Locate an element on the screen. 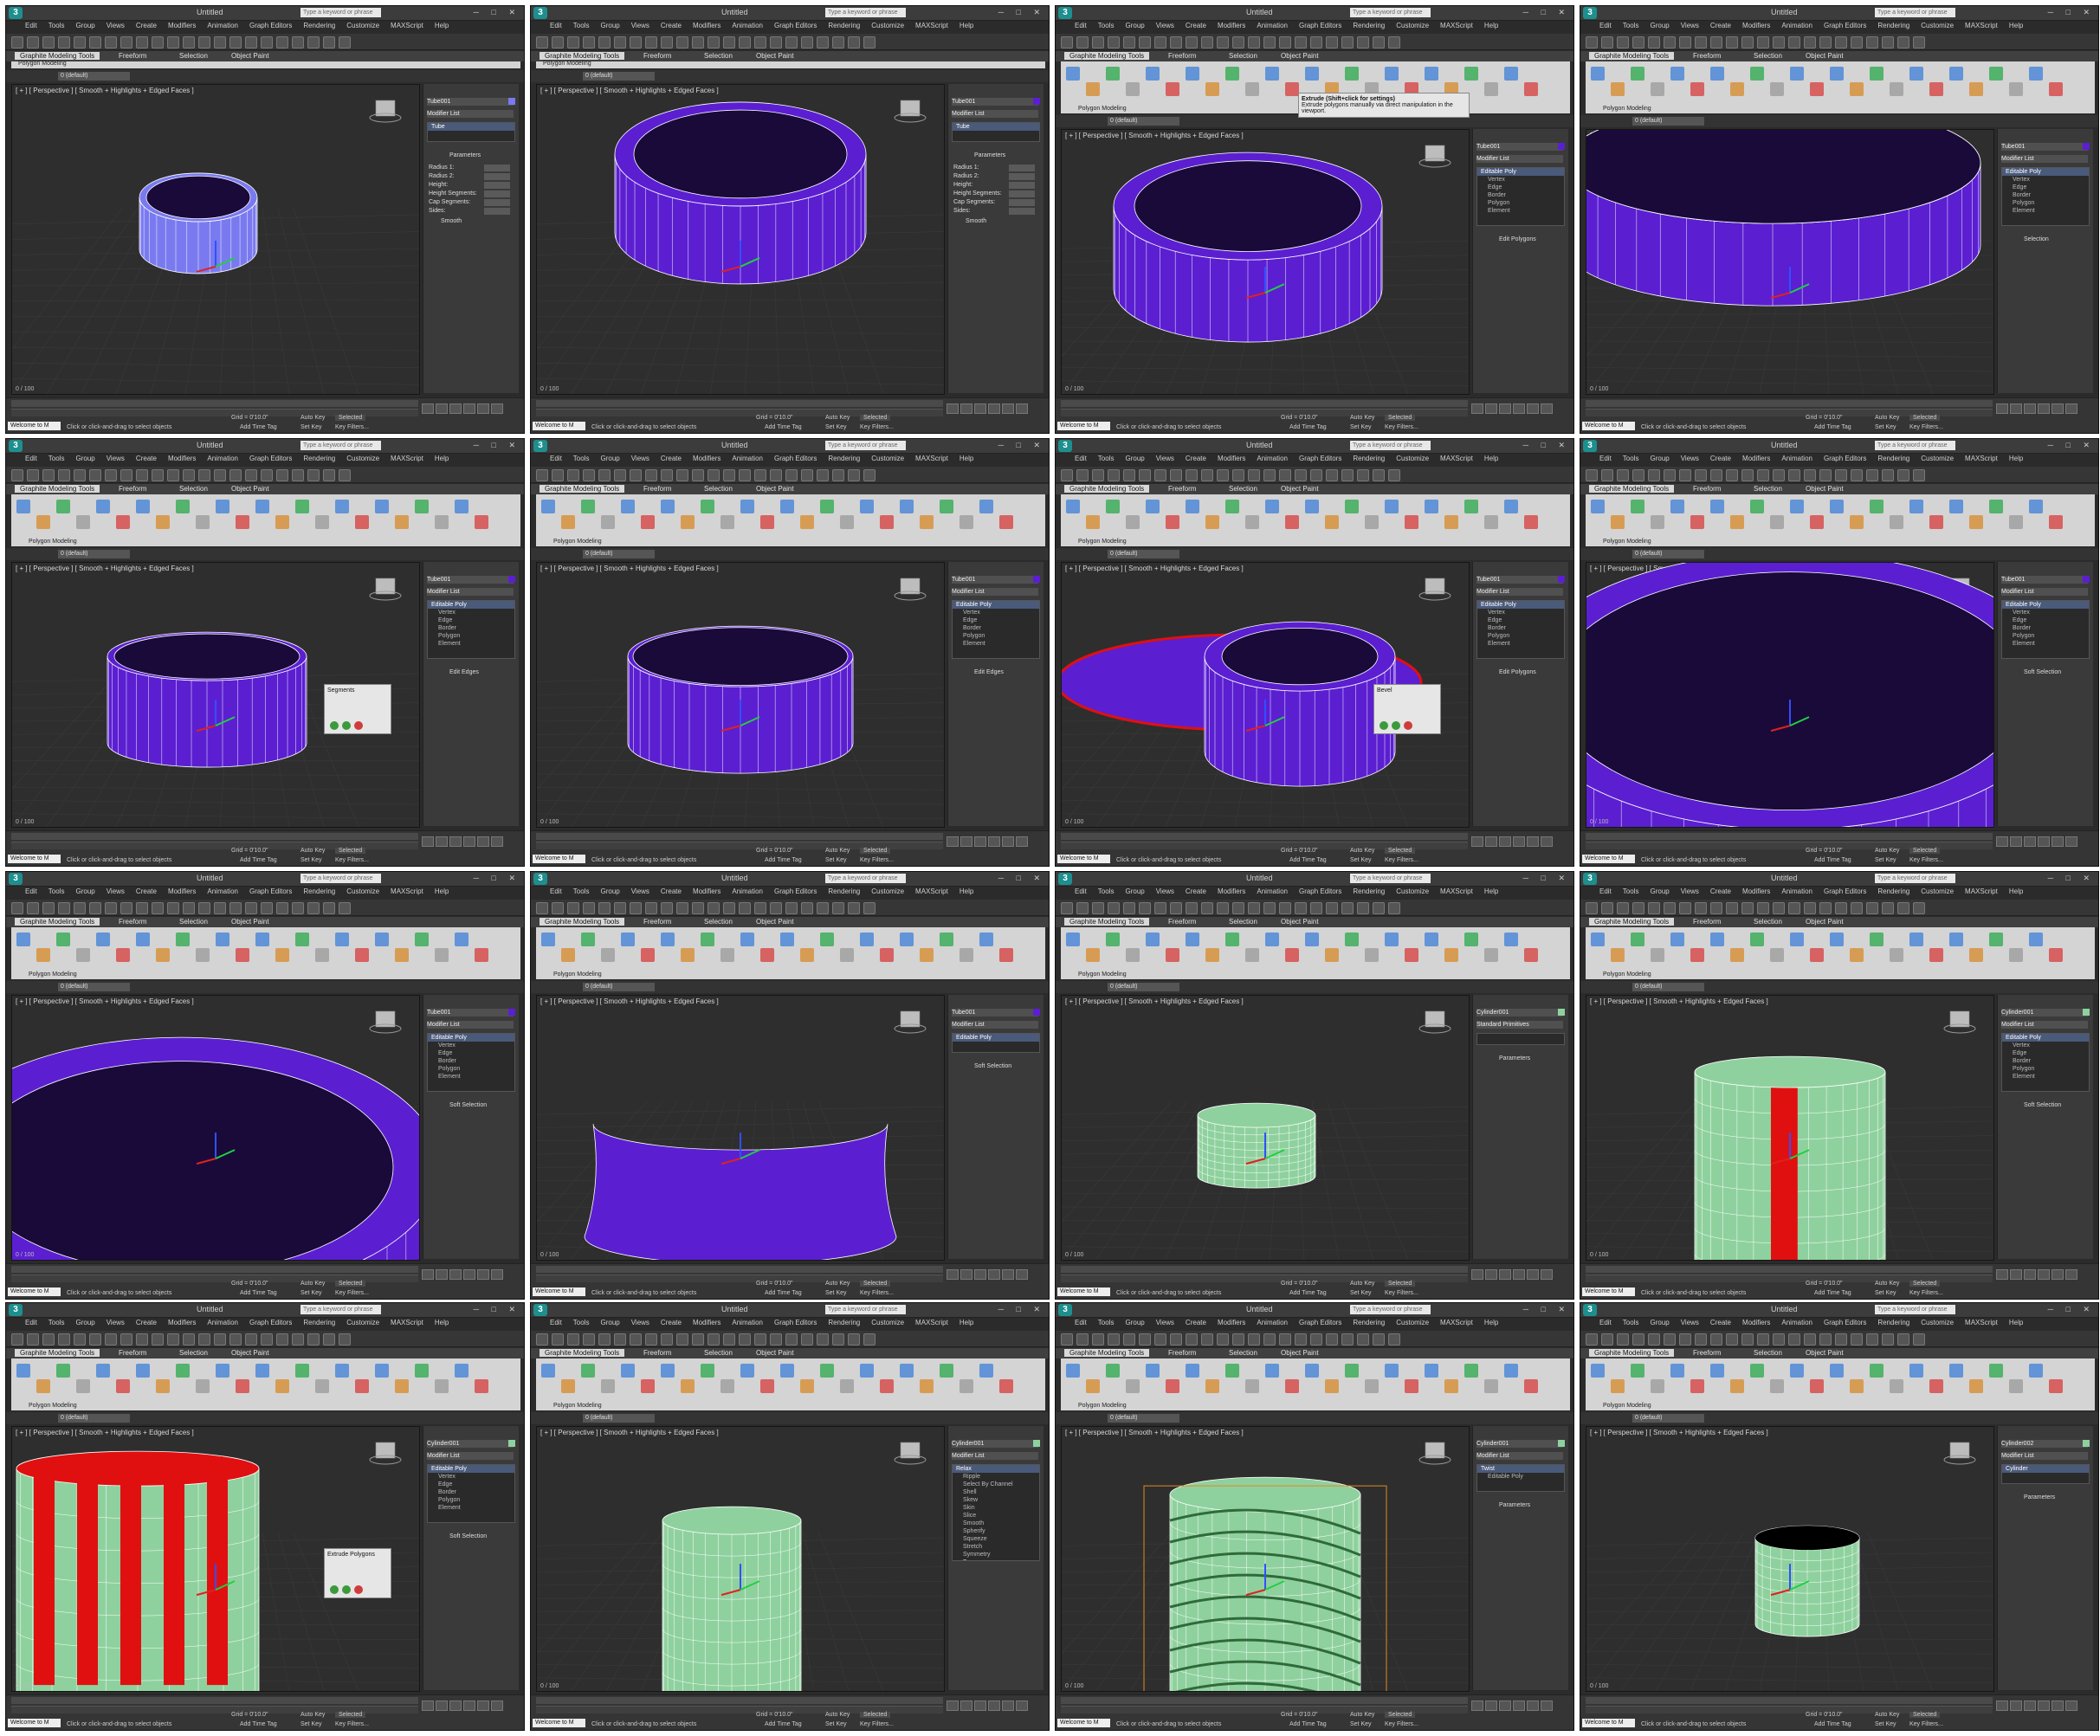 Image resolution: width=2100 pixels, height=1736 pixels. ribbon-tab: Graphite Modeling Tools is located at coordinates (57, 489).